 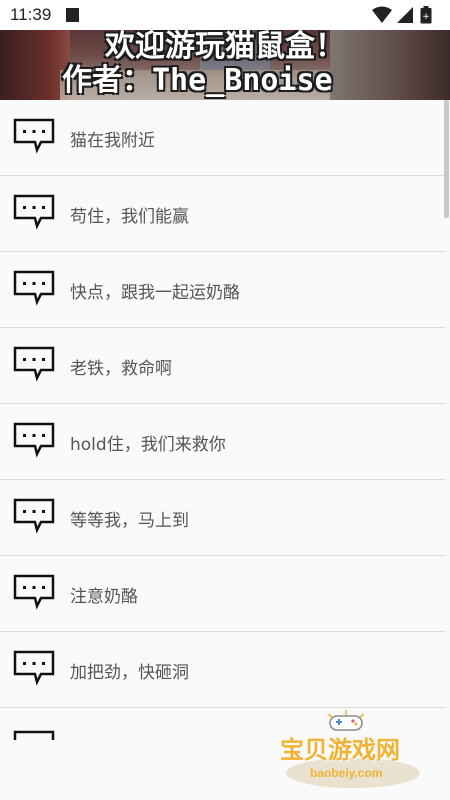 What do you see at coordinates (222, 594) in the screenshot?
I see `list-item: 注意奶酪` at bounding box center [222, 594].